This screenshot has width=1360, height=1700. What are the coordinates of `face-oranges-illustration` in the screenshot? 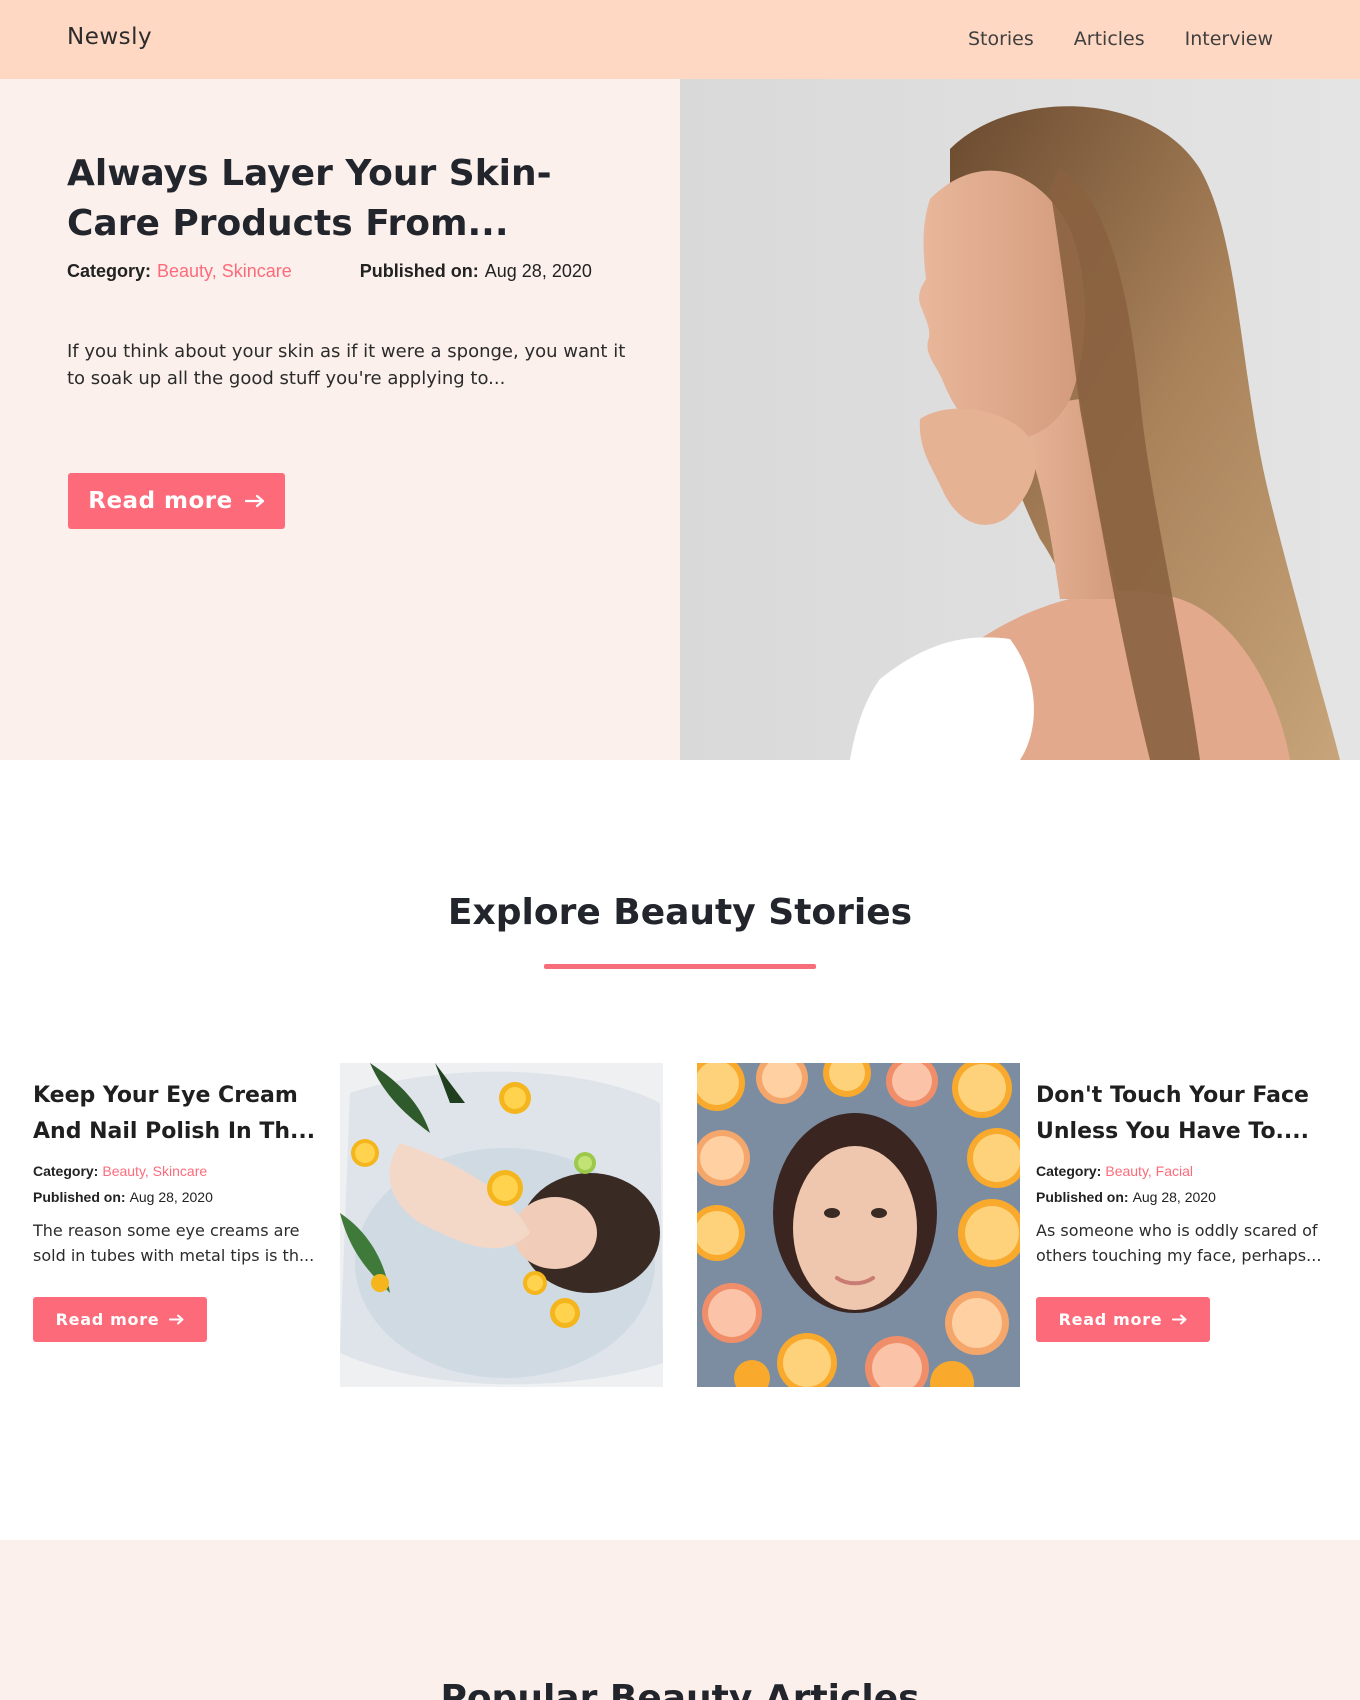 It's located at (858, 1225).